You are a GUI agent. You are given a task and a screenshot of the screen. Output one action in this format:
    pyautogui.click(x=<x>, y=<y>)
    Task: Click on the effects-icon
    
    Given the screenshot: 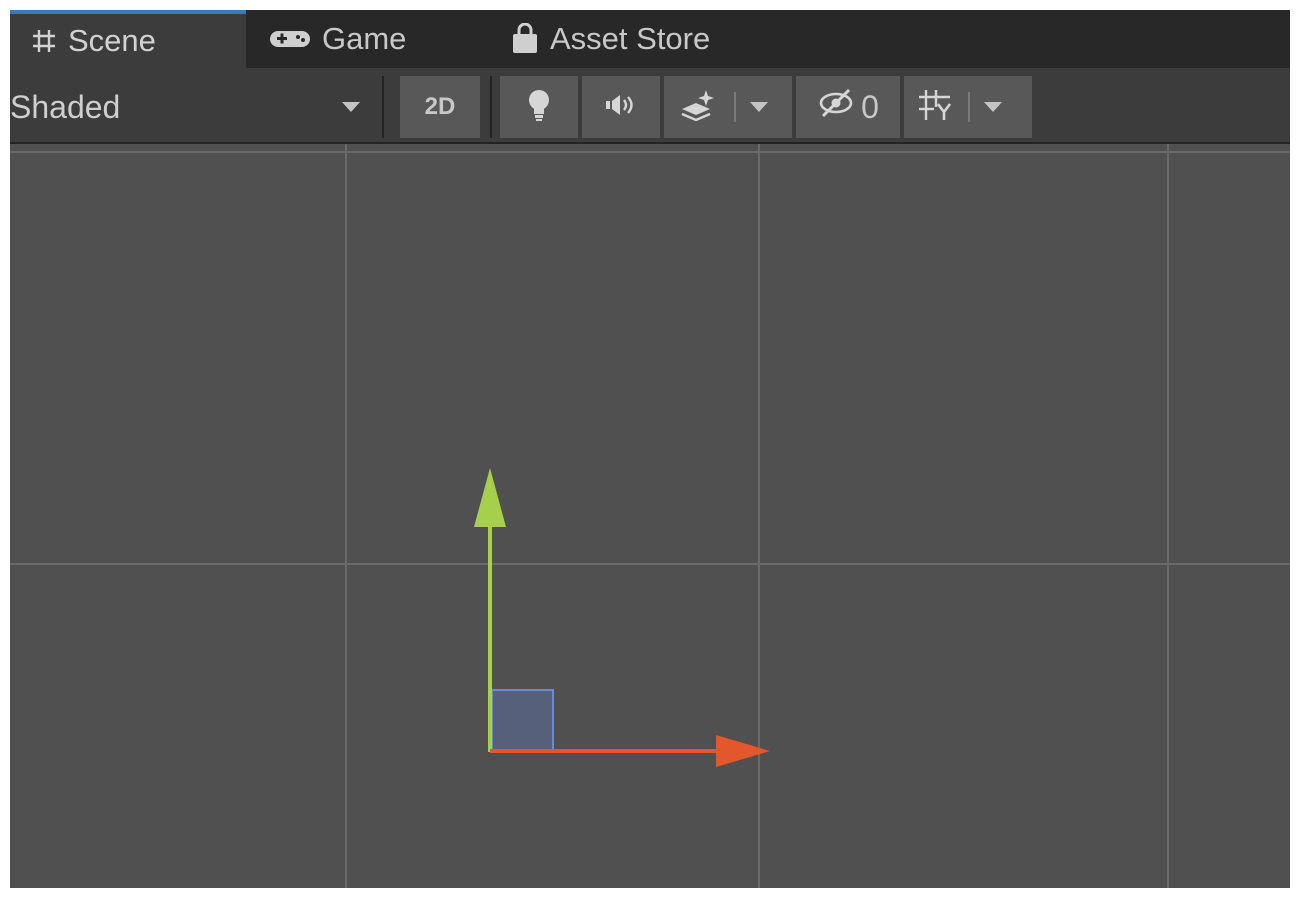 What is the action you would take?
    pyautogui.click(x=698, y=107)
    